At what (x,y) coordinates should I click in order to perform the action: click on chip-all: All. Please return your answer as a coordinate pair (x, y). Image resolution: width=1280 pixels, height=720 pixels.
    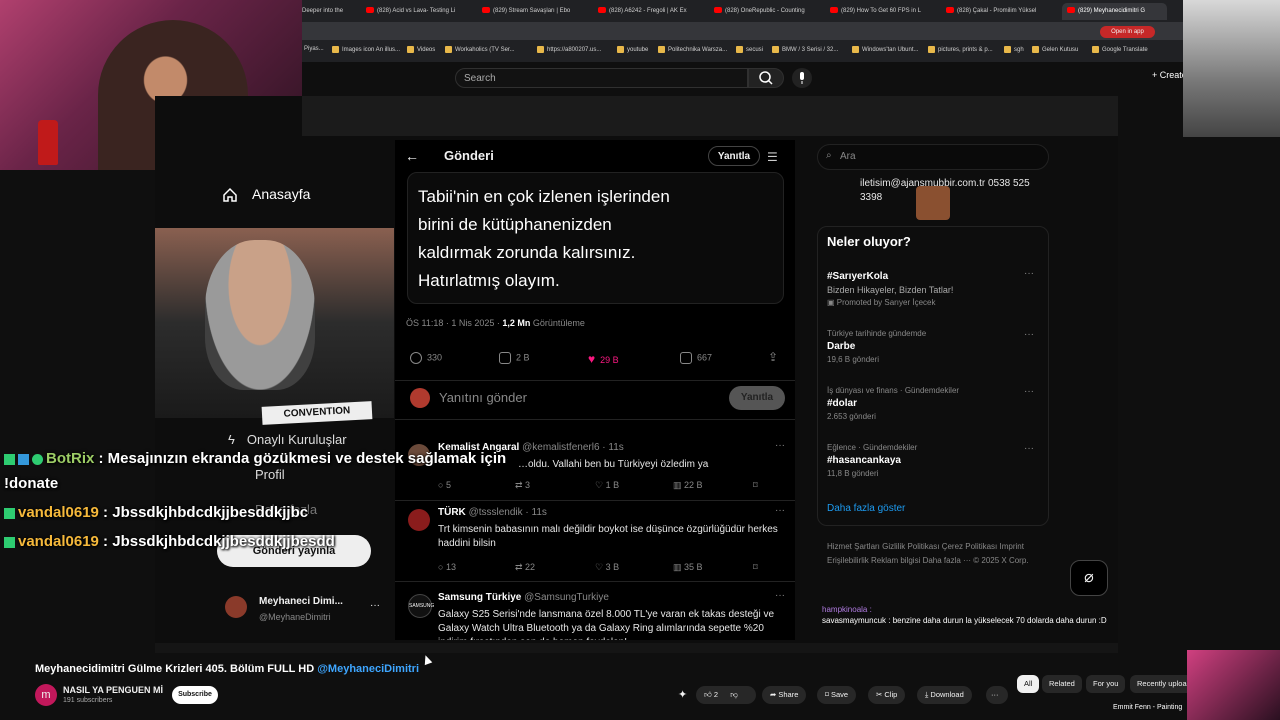
    Looking at the image, I should click on (1028, 684).